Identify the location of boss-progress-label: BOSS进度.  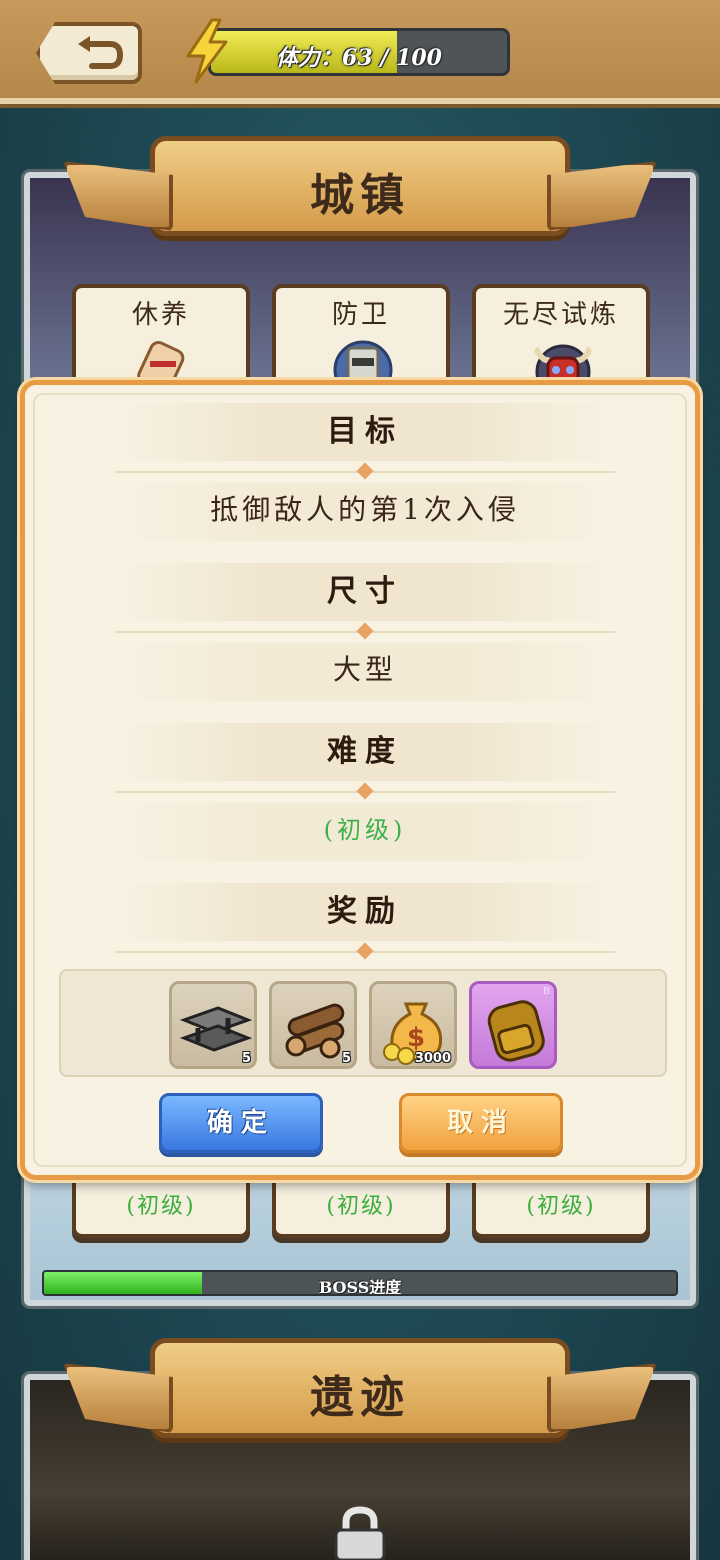
(360, 1287).